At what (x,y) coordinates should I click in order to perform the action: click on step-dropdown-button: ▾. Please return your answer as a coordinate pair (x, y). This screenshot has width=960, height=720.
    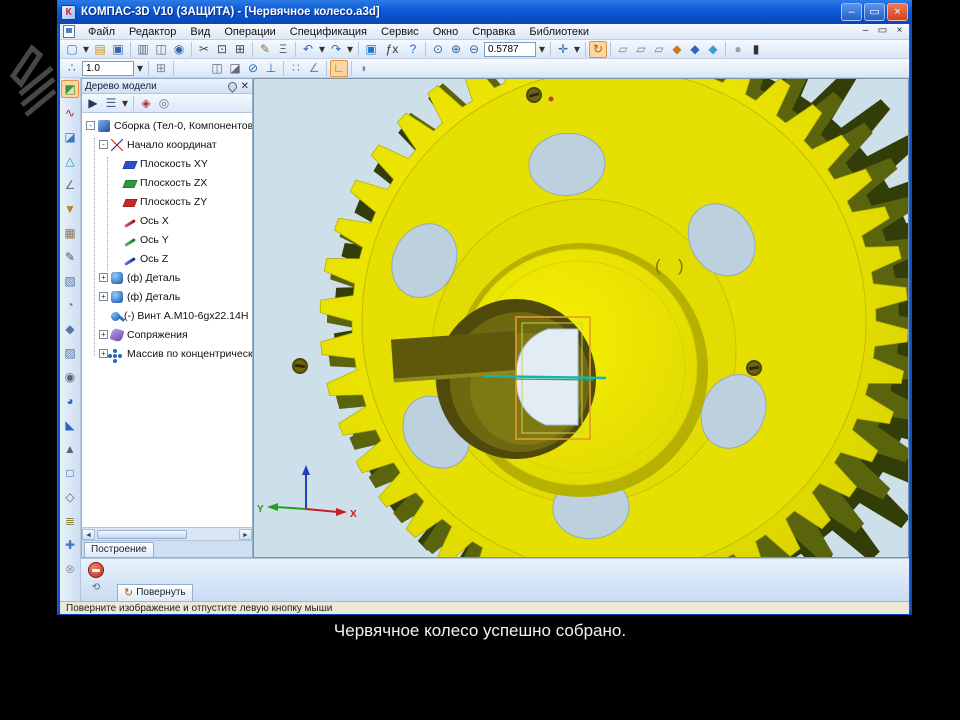
    Looking at the image, I should click on (140, 68).